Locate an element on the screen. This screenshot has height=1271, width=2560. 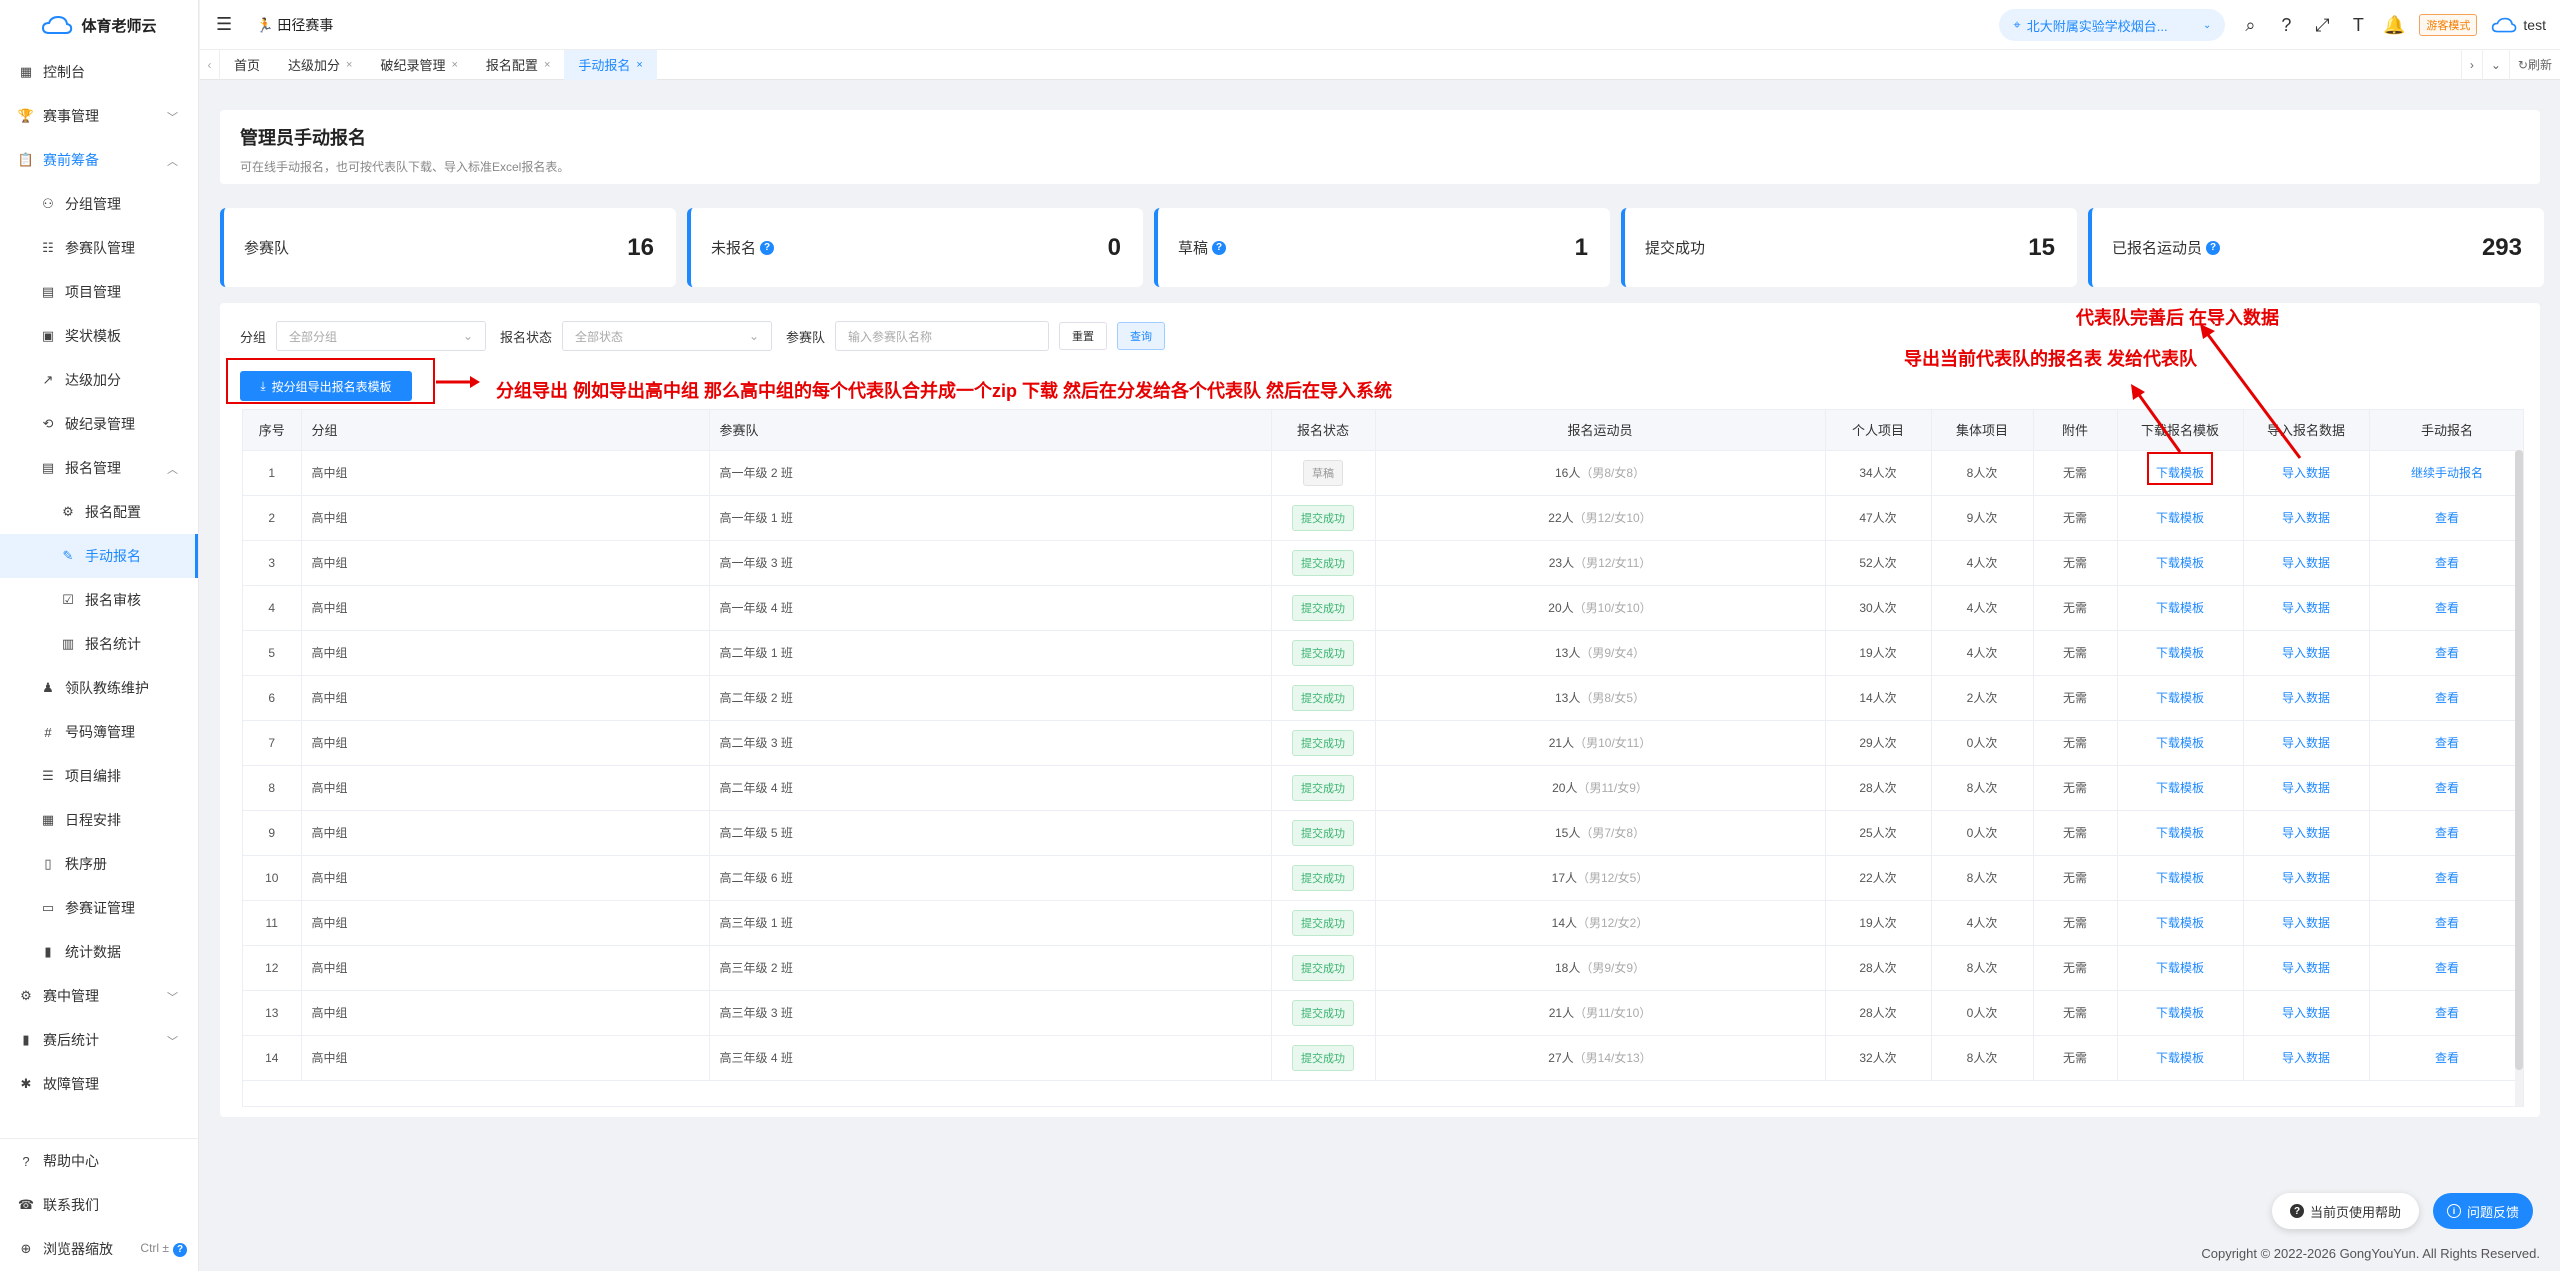
school-selector: ⌖ 北大附属实验学校烟台... ⌄ is located at coordinates (2112, 25).